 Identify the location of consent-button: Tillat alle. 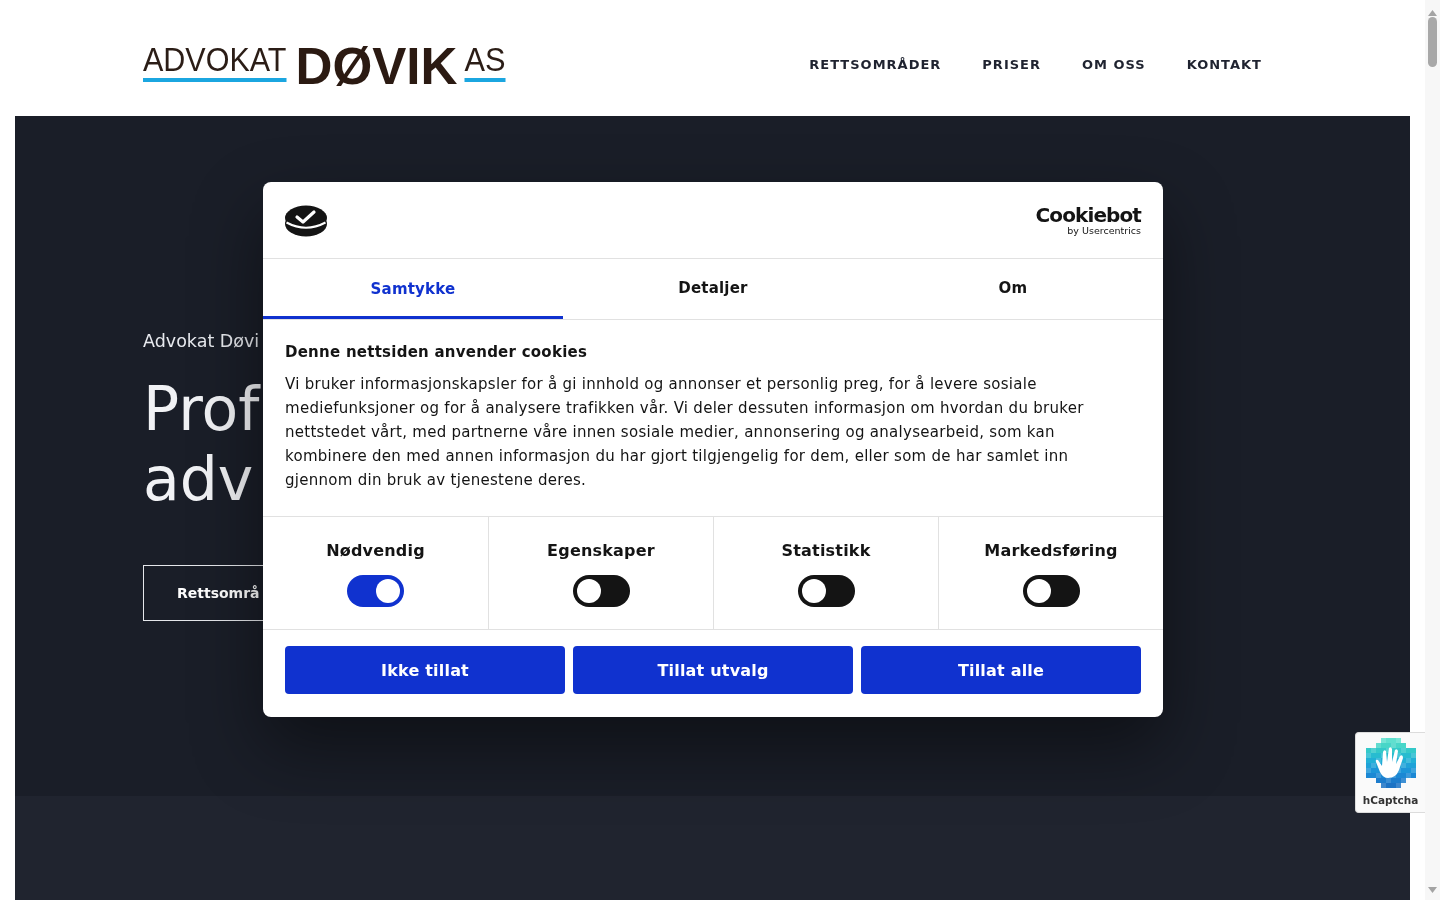
(1001, 670).